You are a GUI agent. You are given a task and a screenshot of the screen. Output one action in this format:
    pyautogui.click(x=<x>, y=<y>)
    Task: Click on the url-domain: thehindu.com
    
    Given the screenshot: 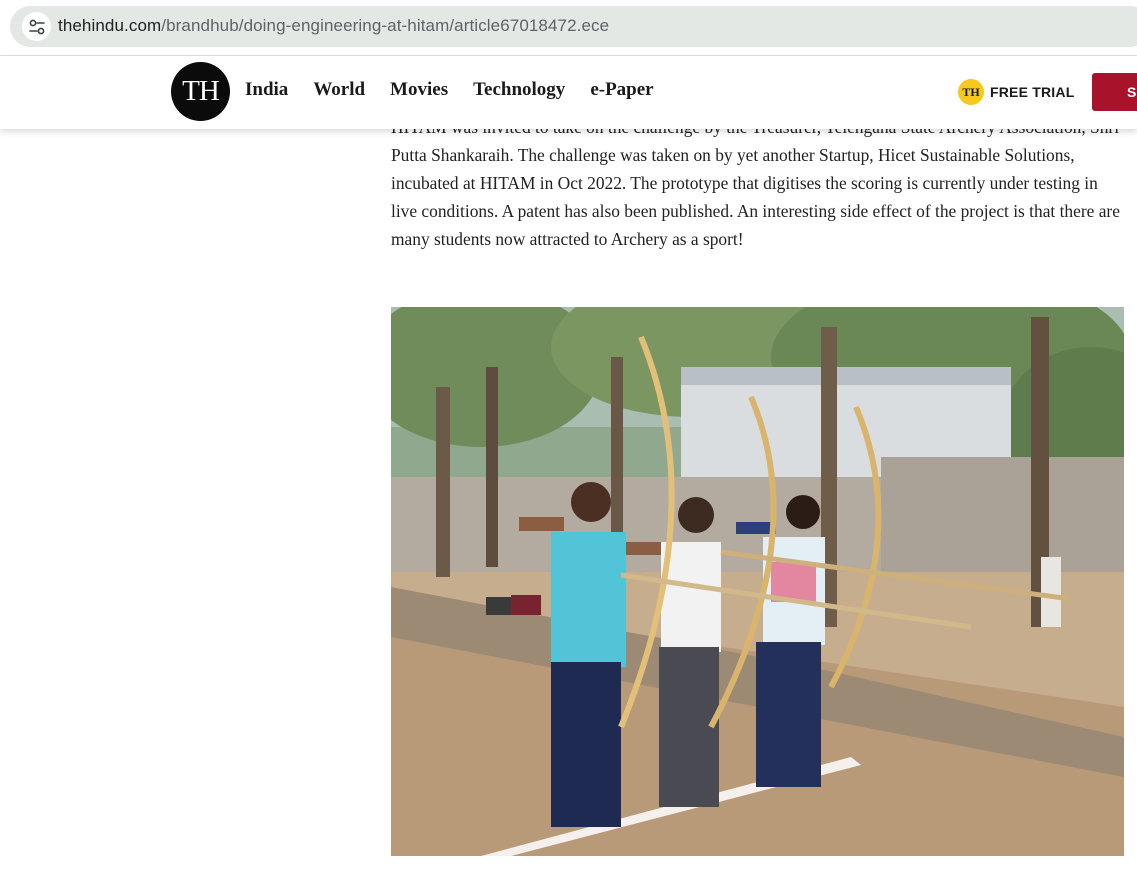 What is the action you would take?
    pyautogui.click(x=110, y=25)
    